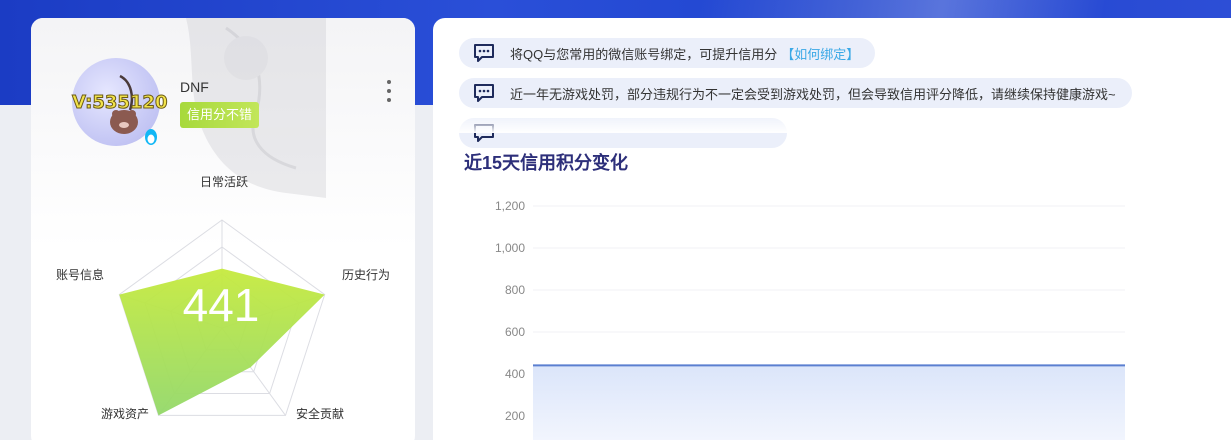 The width and height of the screenshot is (1231, 440). I want to click on credit-level-badge: 信用分不错, so click(220, 115).